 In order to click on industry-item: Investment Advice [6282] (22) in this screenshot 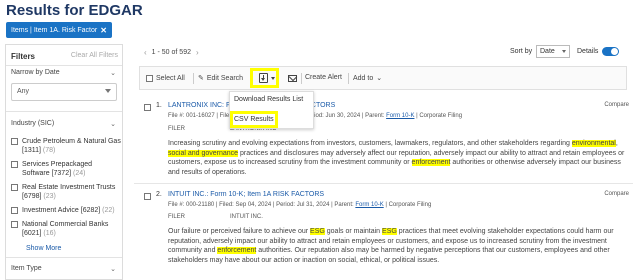, I will do `click(66, 210)`.